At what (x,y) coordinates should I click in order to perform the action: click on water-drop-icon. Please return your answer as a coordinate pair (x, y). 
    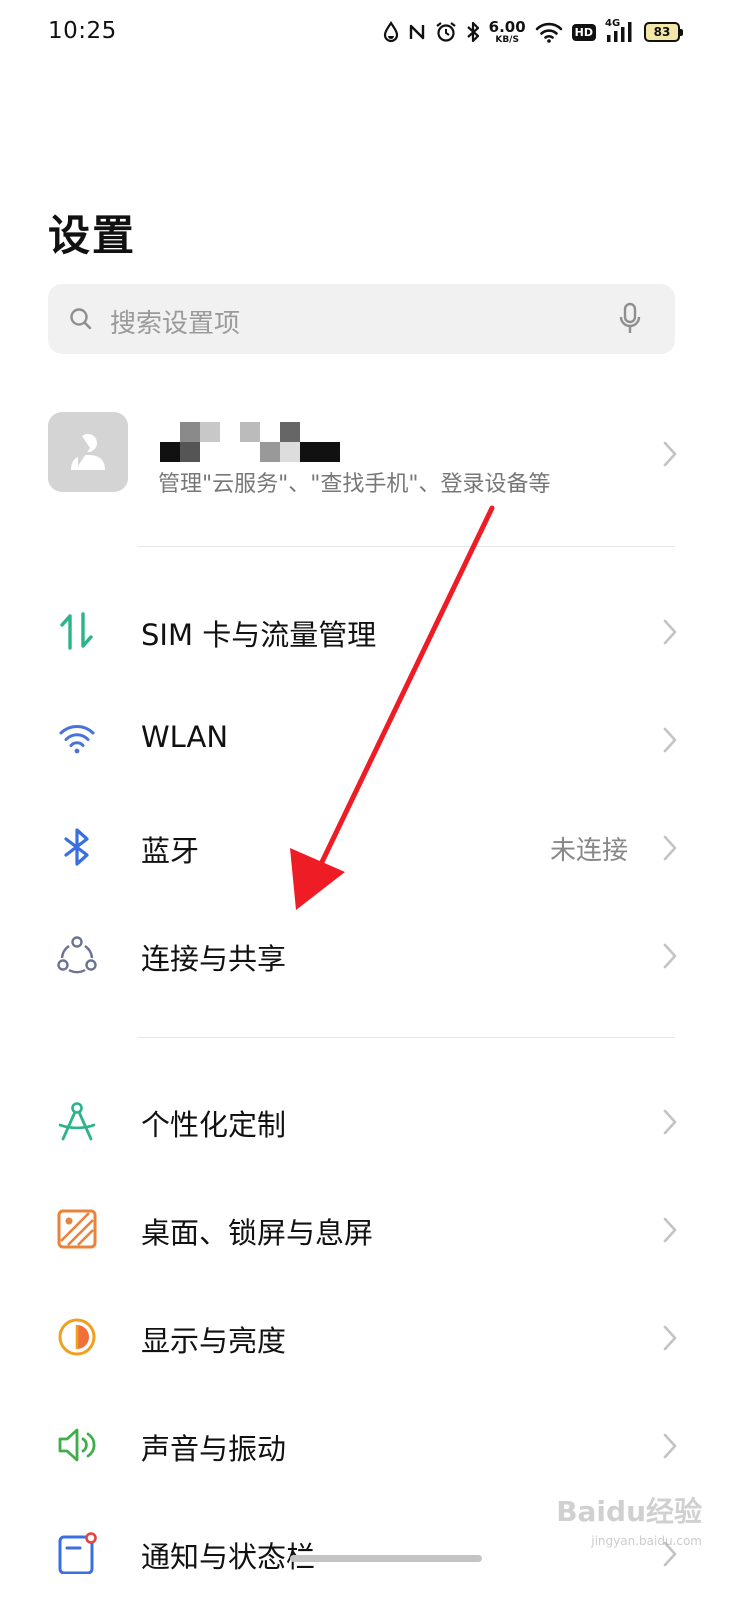
    Looking at the image, I should click on (390, 32).